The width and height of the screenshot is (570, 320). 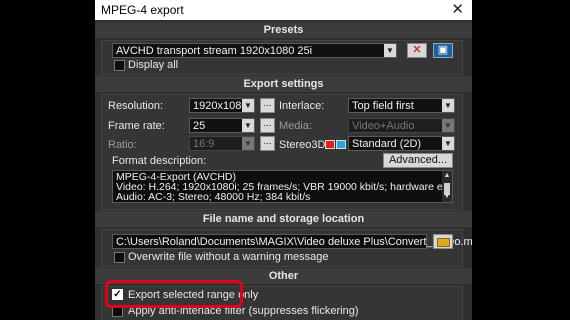 I want to click on interlace-dropdown: Top field first ▼, so click(x=401, y=105).